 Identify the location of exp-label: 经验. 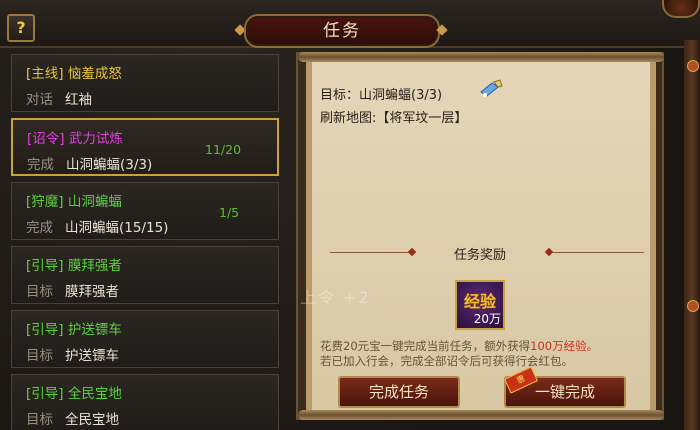
(479, 301).